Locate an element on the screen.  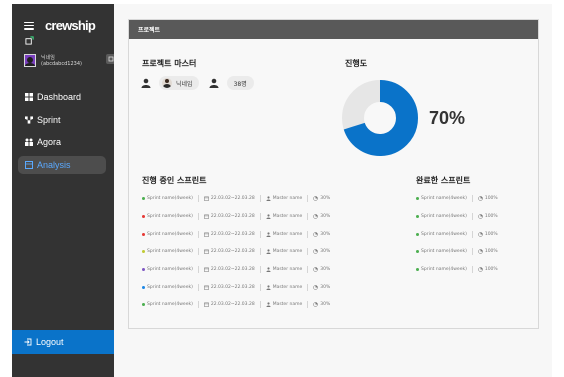
notification-icon is located at coordinates (29, 40).